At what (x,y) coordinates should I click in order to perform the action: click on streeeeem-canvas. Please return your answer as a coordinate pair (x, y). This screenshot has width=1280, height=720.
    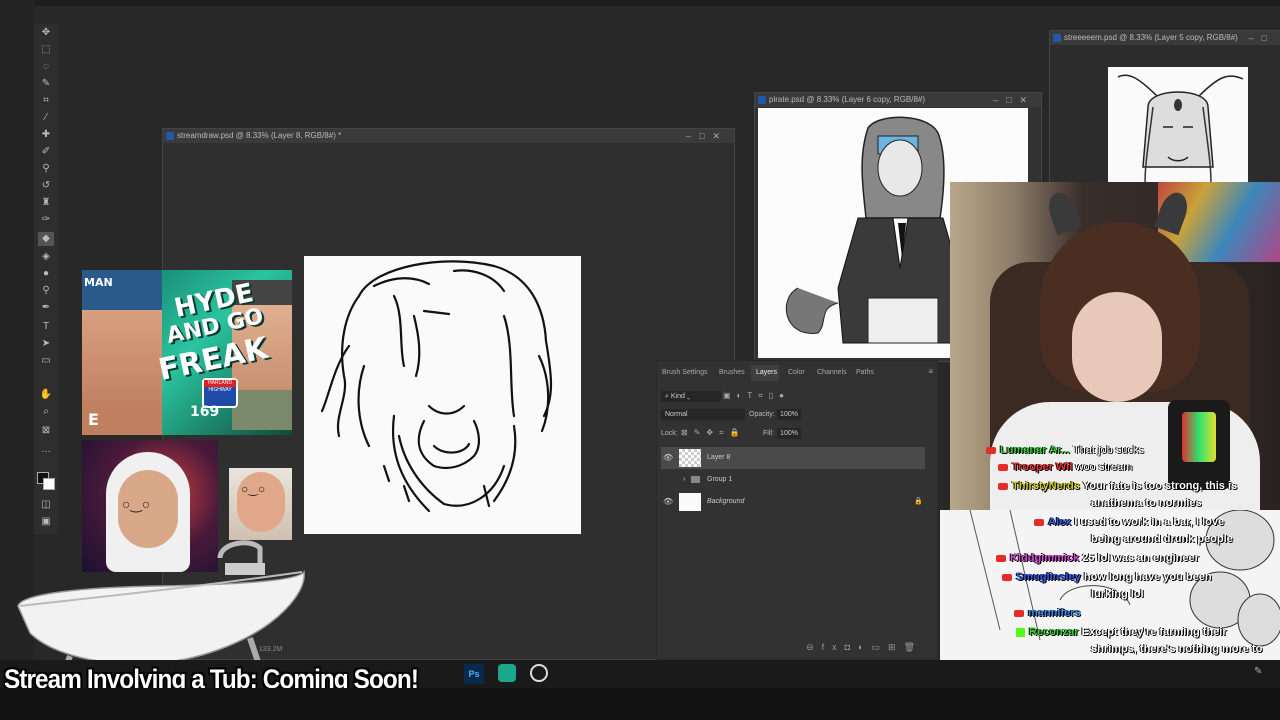
    Looking at the image, I should click on (1178, 129).